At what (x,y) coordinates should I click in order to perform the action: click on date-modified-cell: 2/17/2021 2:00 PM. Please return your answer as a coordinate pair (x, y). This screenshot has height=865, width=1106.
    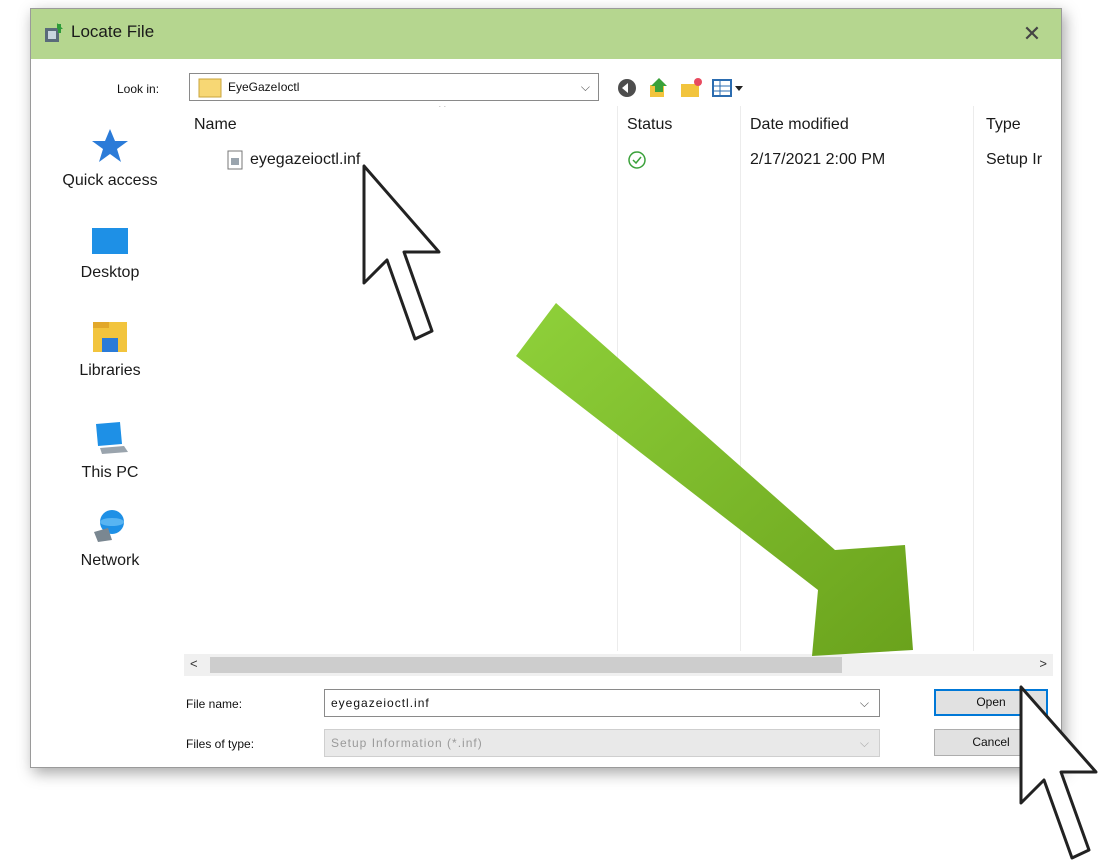
    Looking at the image, I should click on (818, 159).